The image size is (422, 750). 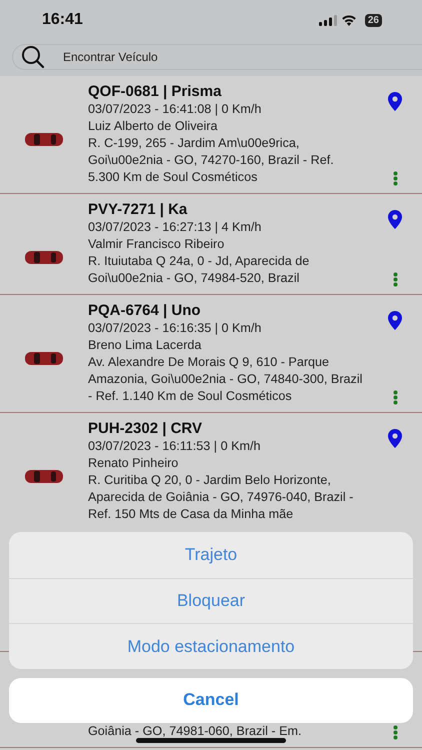 I want to click on action-option: Bloquear, so click(x=211, y=600).